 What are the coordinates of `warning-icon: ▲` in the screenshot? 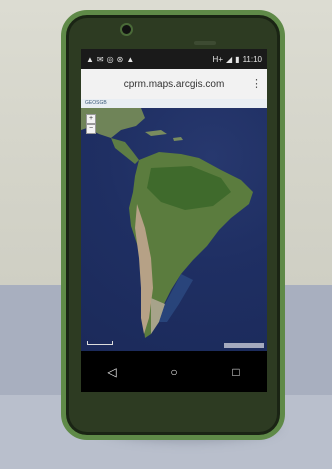 It's located at (130, 59).